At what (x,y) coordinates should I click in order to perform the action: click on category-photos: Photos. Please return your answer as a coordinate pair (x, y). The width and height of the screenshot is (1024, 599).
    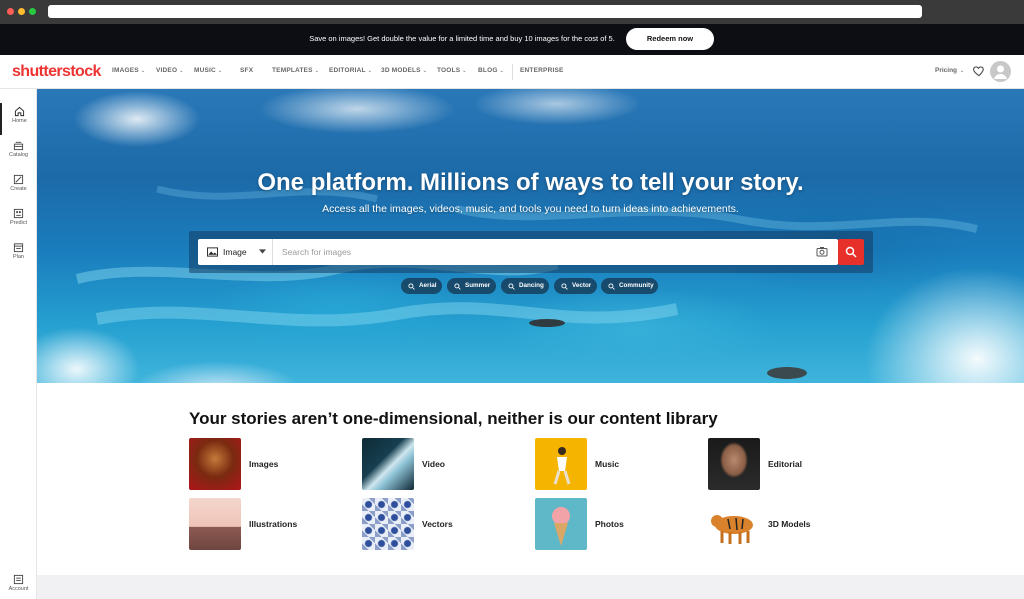
    Looking at the image, I should click on (621, 524).